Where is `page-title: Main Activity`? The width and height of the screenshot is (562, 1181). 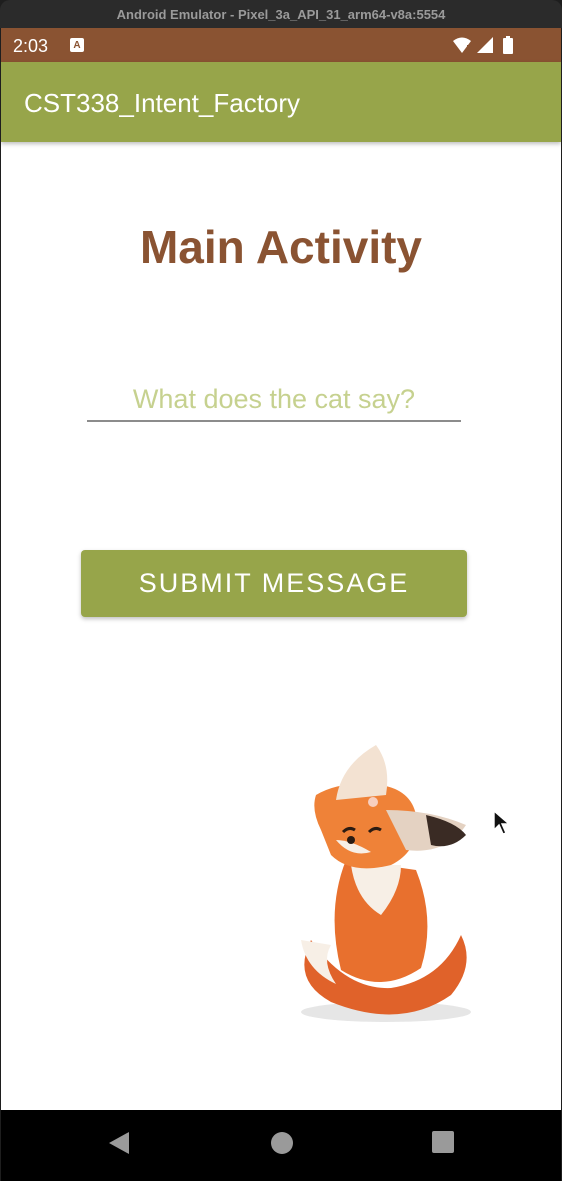
page-title: Main Activity is located at coordinates (281, 247).